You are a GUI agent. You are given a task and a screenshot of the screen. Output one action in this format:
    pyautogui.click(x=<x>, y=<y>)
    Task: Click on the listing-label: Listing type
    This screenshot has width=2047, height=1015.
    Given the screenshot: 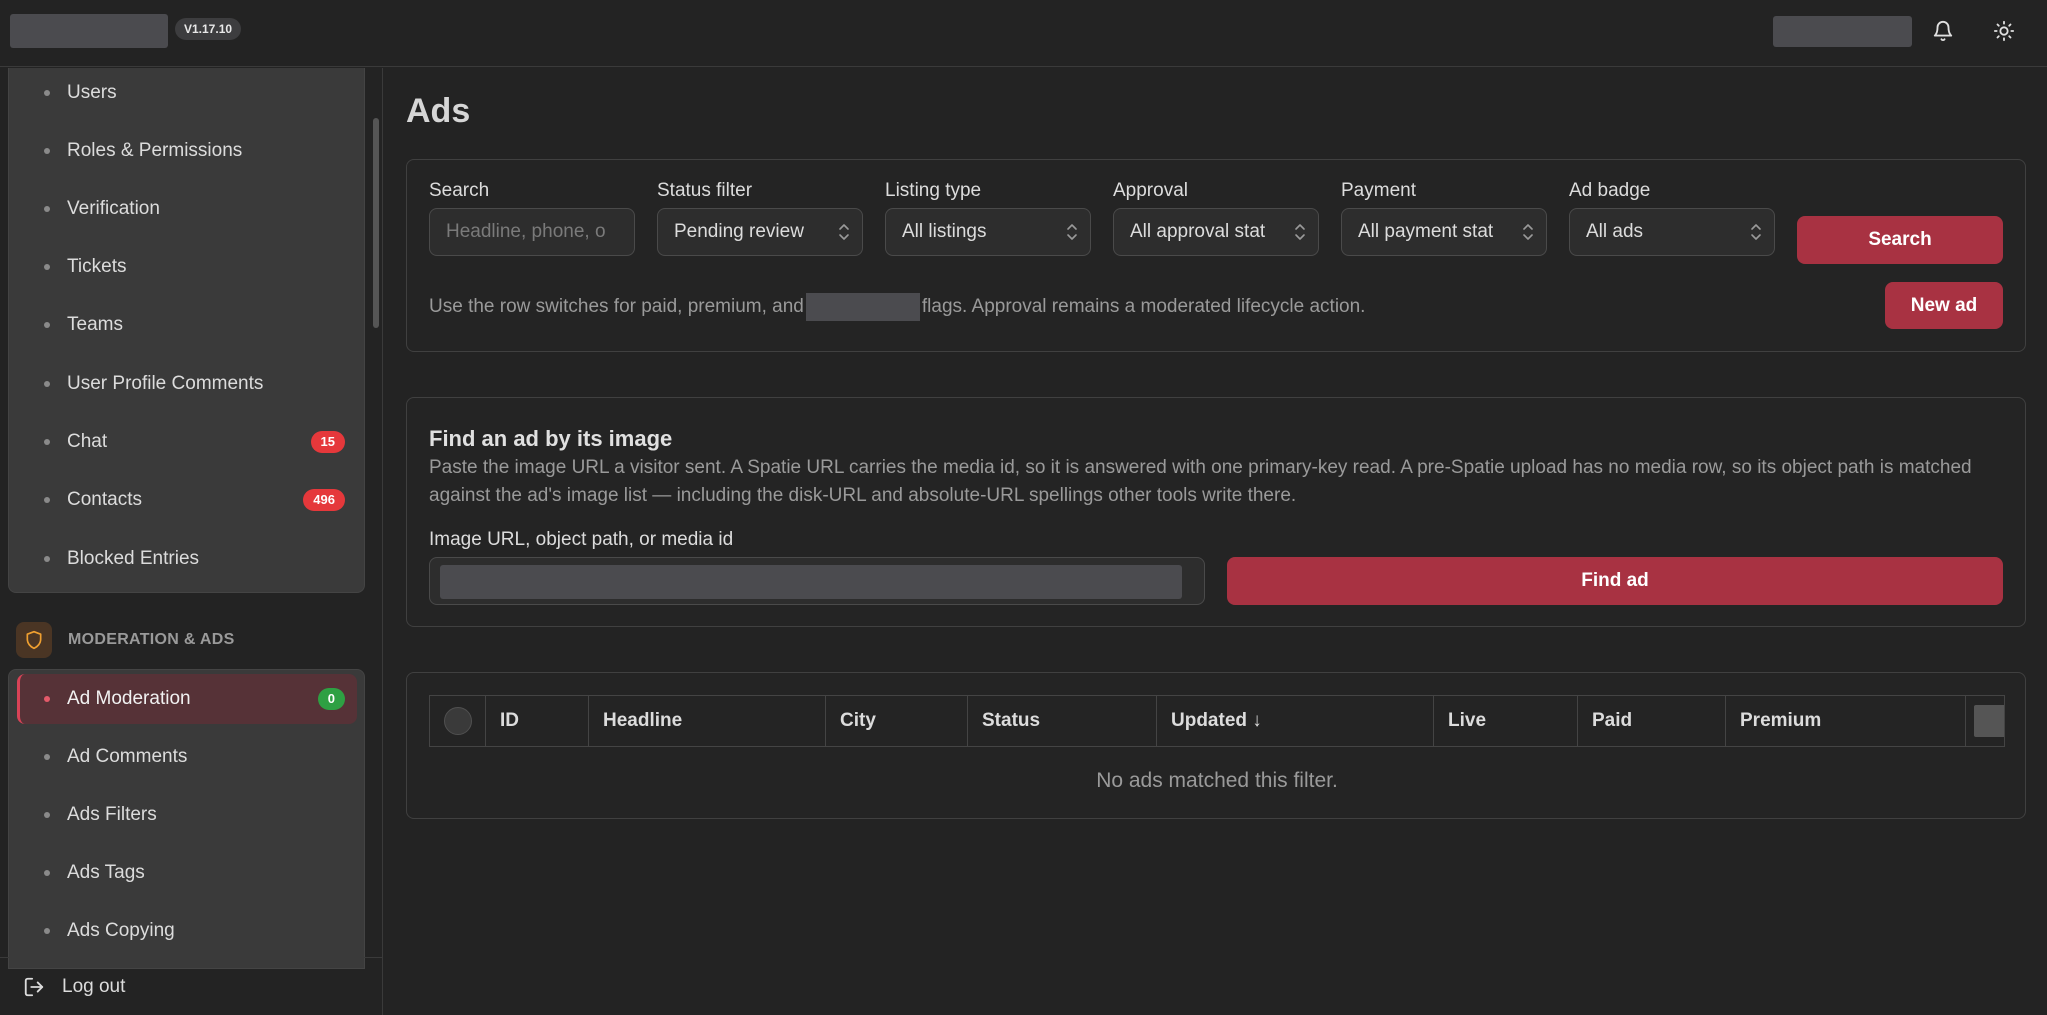 What is the action you would take?
    pyautogui.click(x=933, y=190)
    